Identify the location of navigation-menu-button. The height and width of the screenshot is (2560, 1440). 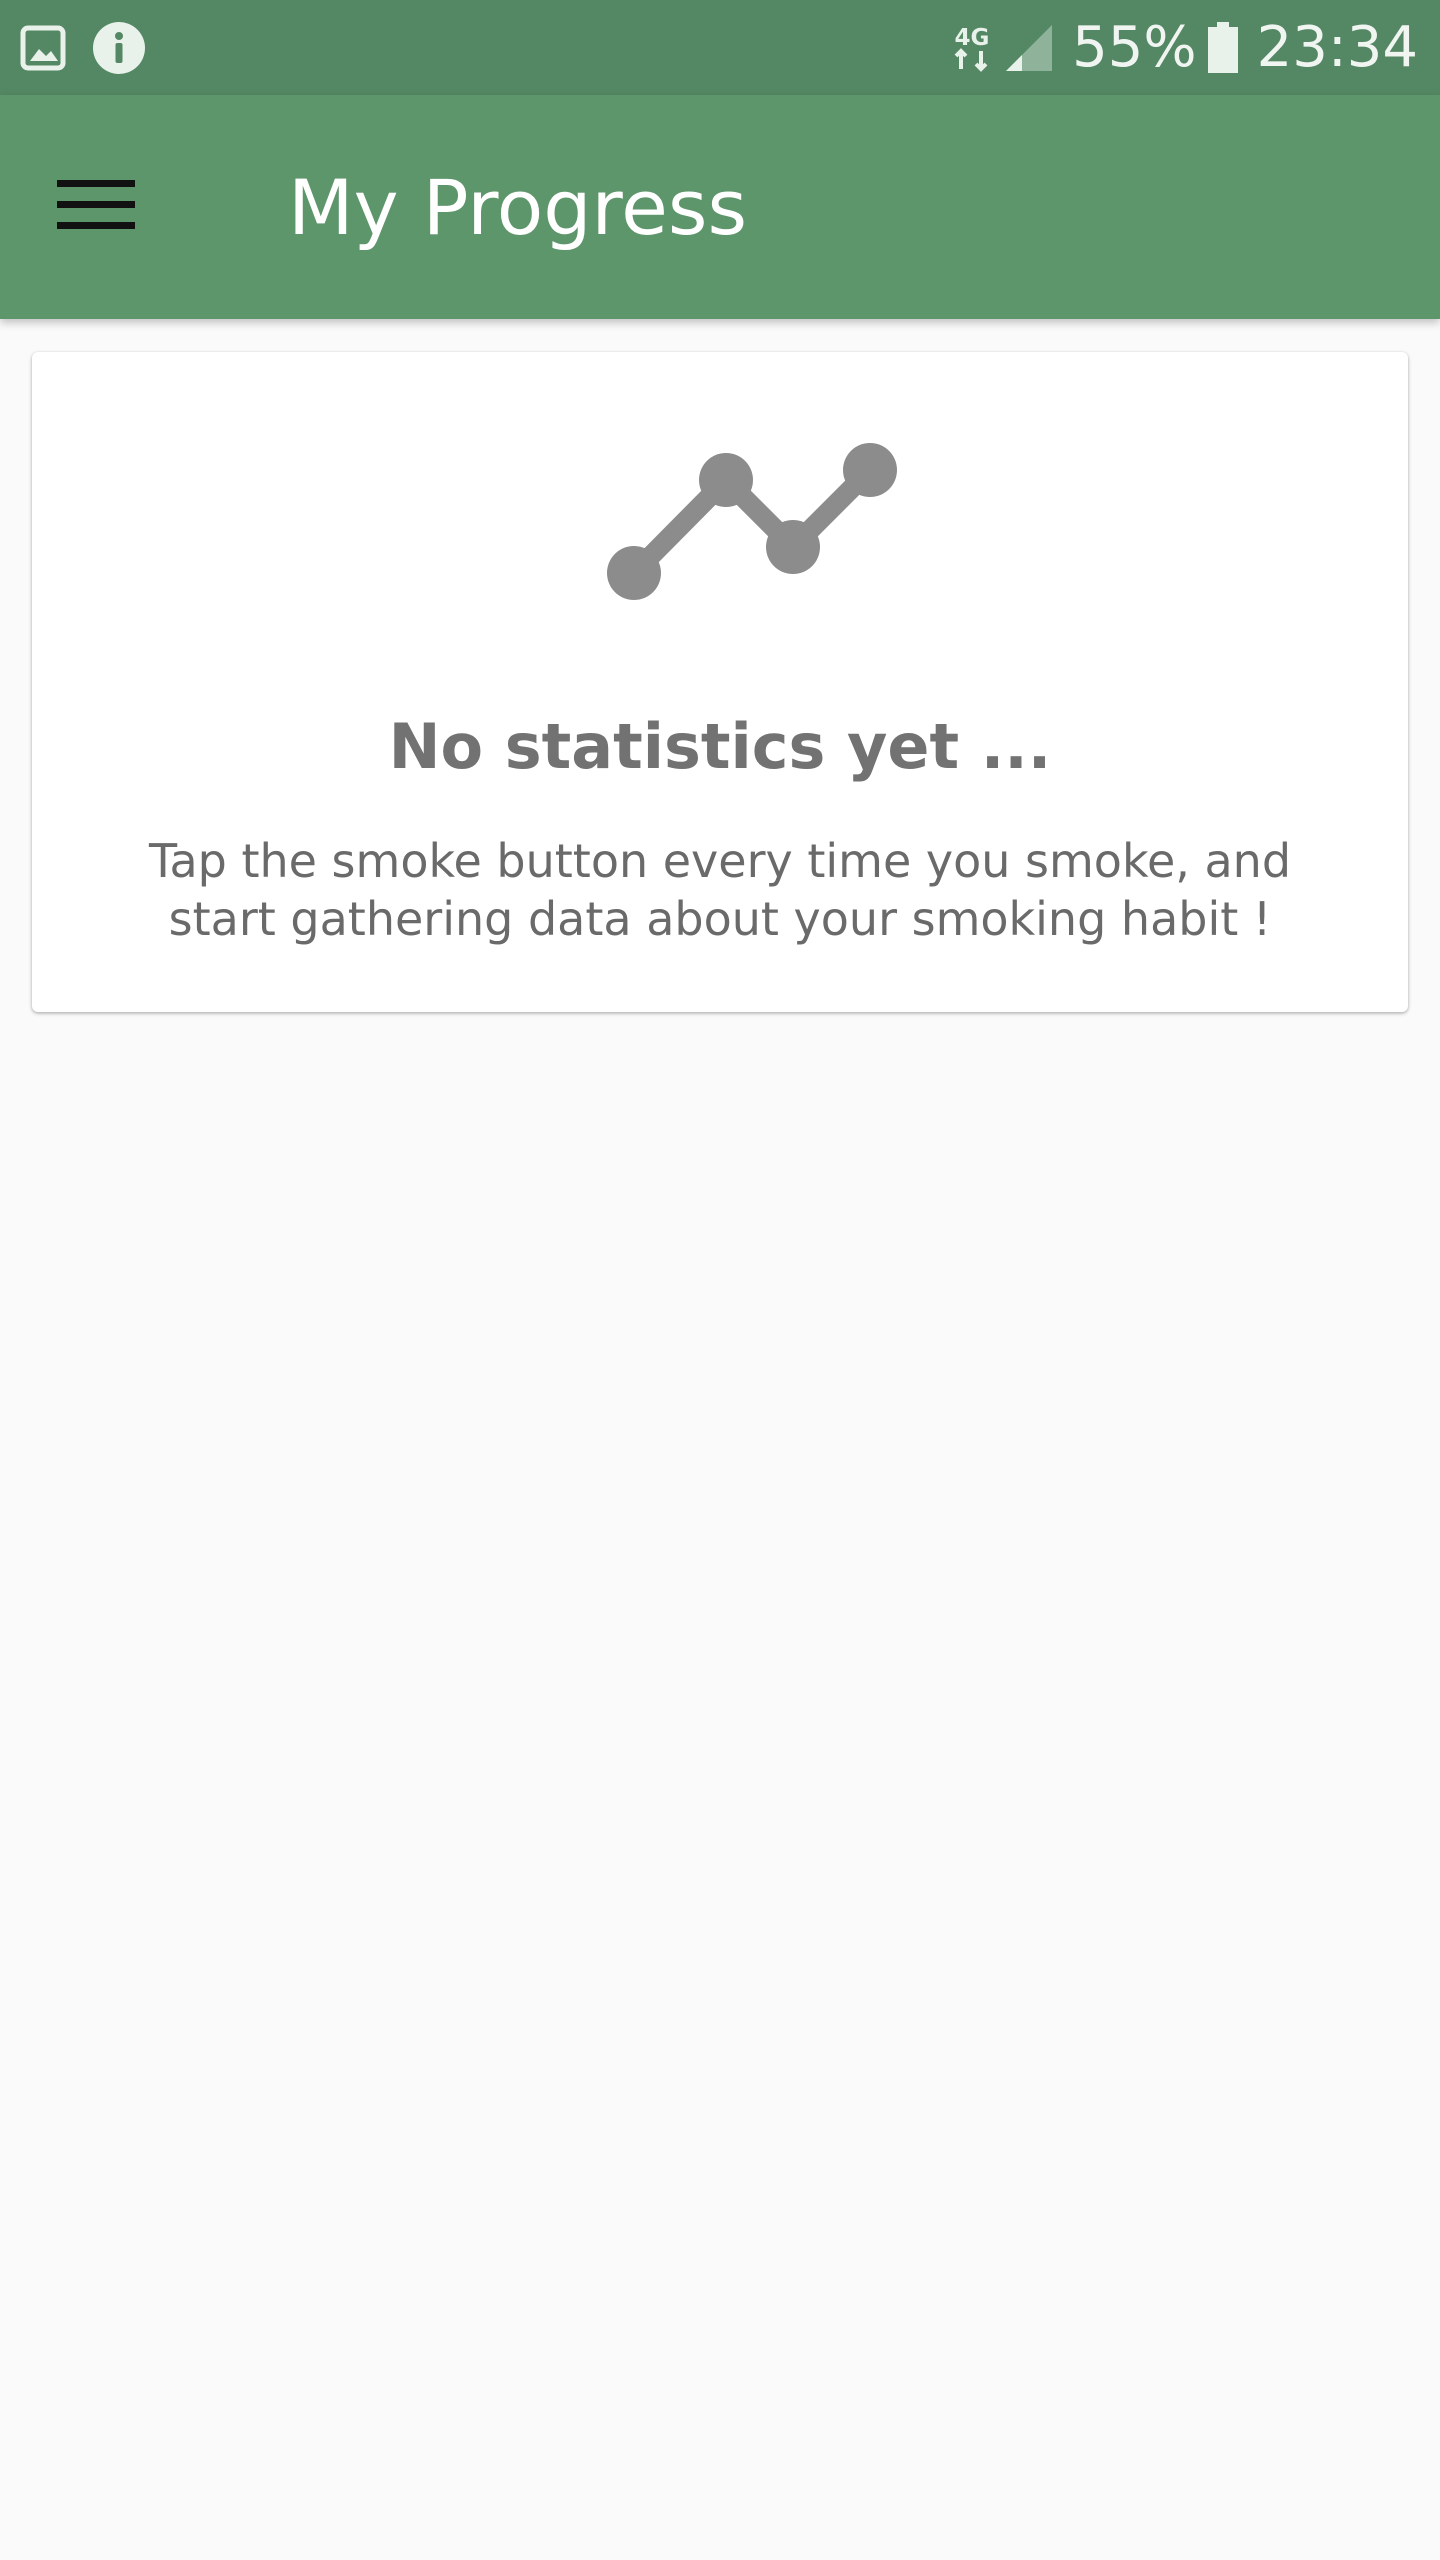
(96, 207).